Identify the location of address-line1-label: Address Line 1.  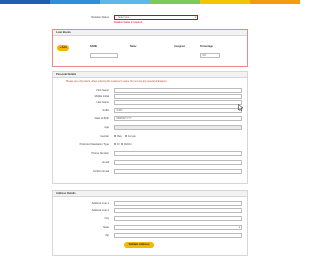
(100, 203).